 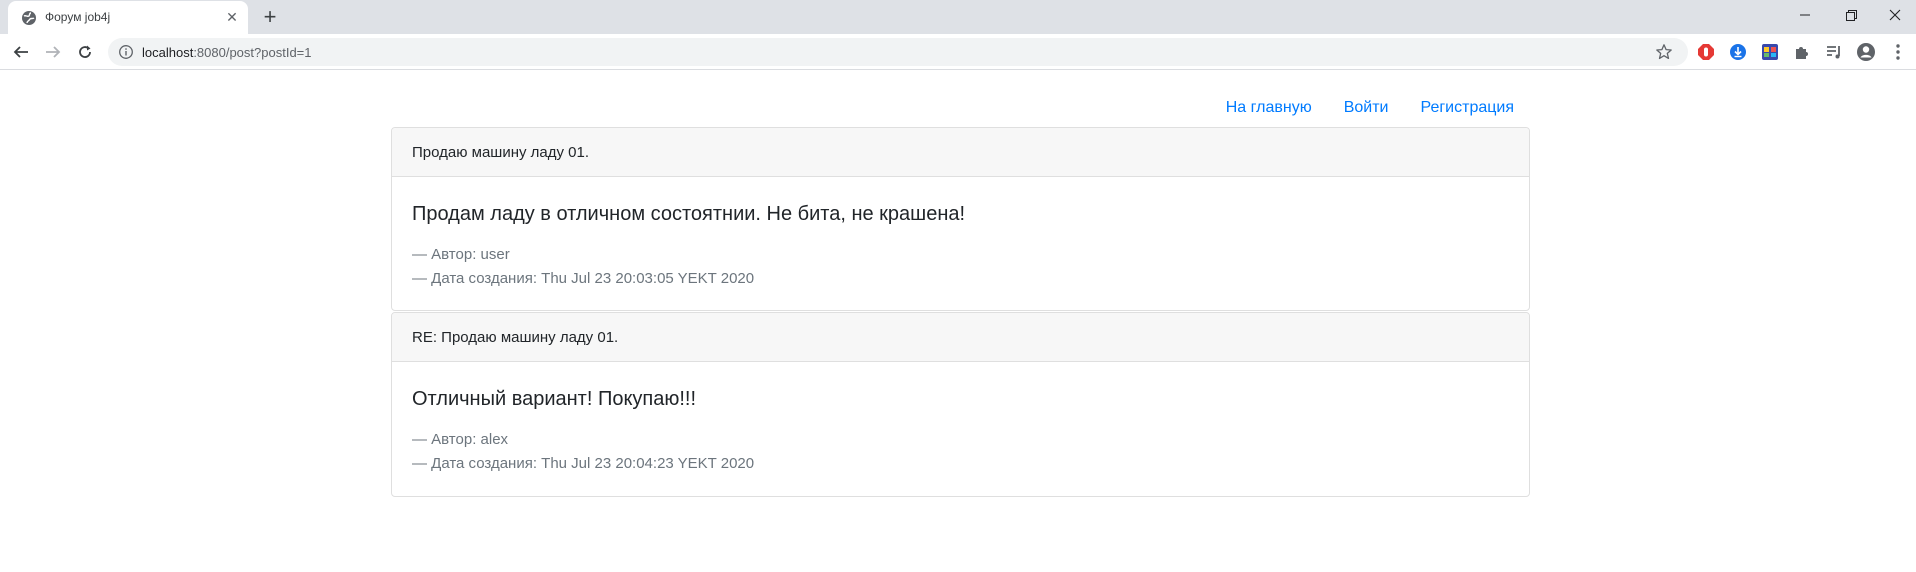 I want to click on browser-tabstrip: Форум job4j ✕ +, so click(x=958, y=17).